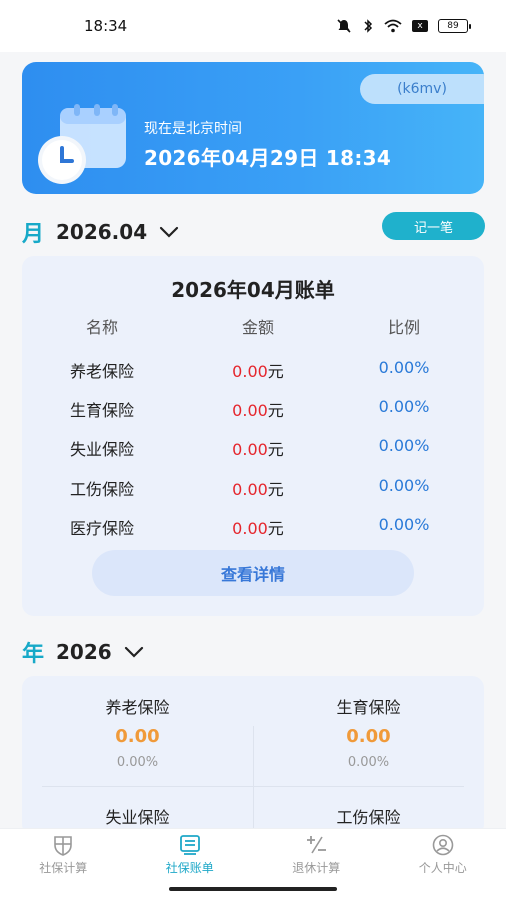 Image resolution: width=506 pixels, height=900 pixels. What do you see at coordinates (253, 128) in the screenshot?
I see `time-banner: (k6mv) 现在是北京时间 2026年04月29日 18:34` at bounding box center [253, 128].